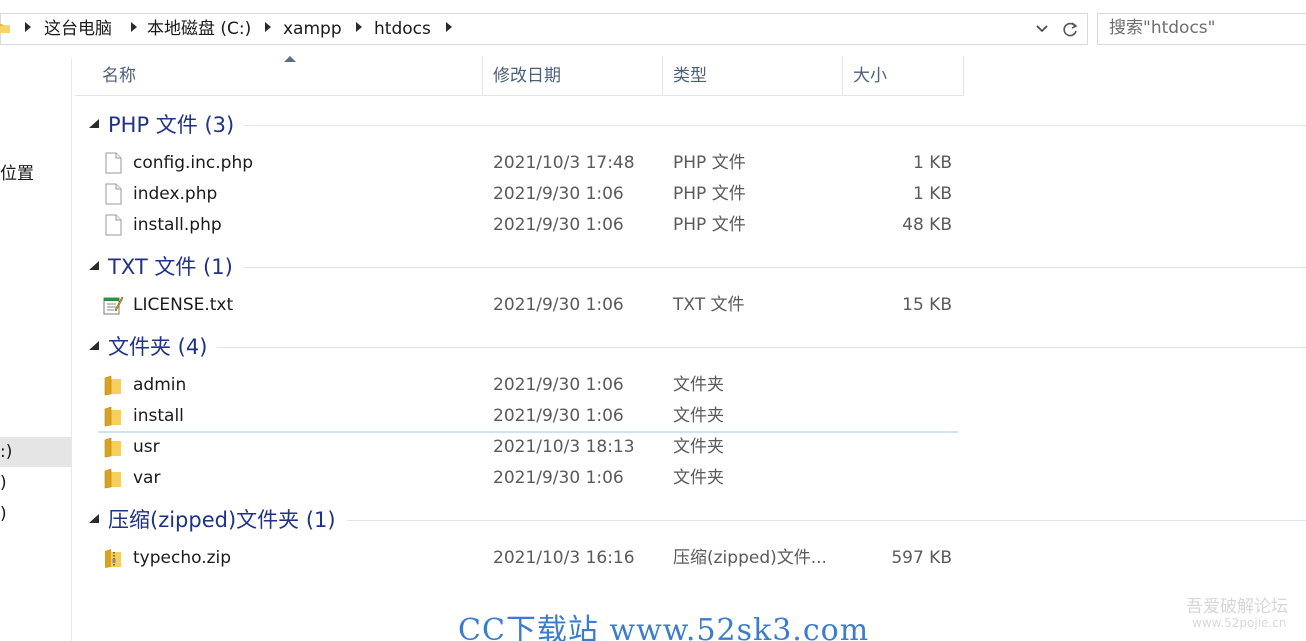 The width and height of the screenshot is (1306, 641). Describe the element at coordinates (753, 76) in the screenshot. I see `column-header-type: 类型` at that location.